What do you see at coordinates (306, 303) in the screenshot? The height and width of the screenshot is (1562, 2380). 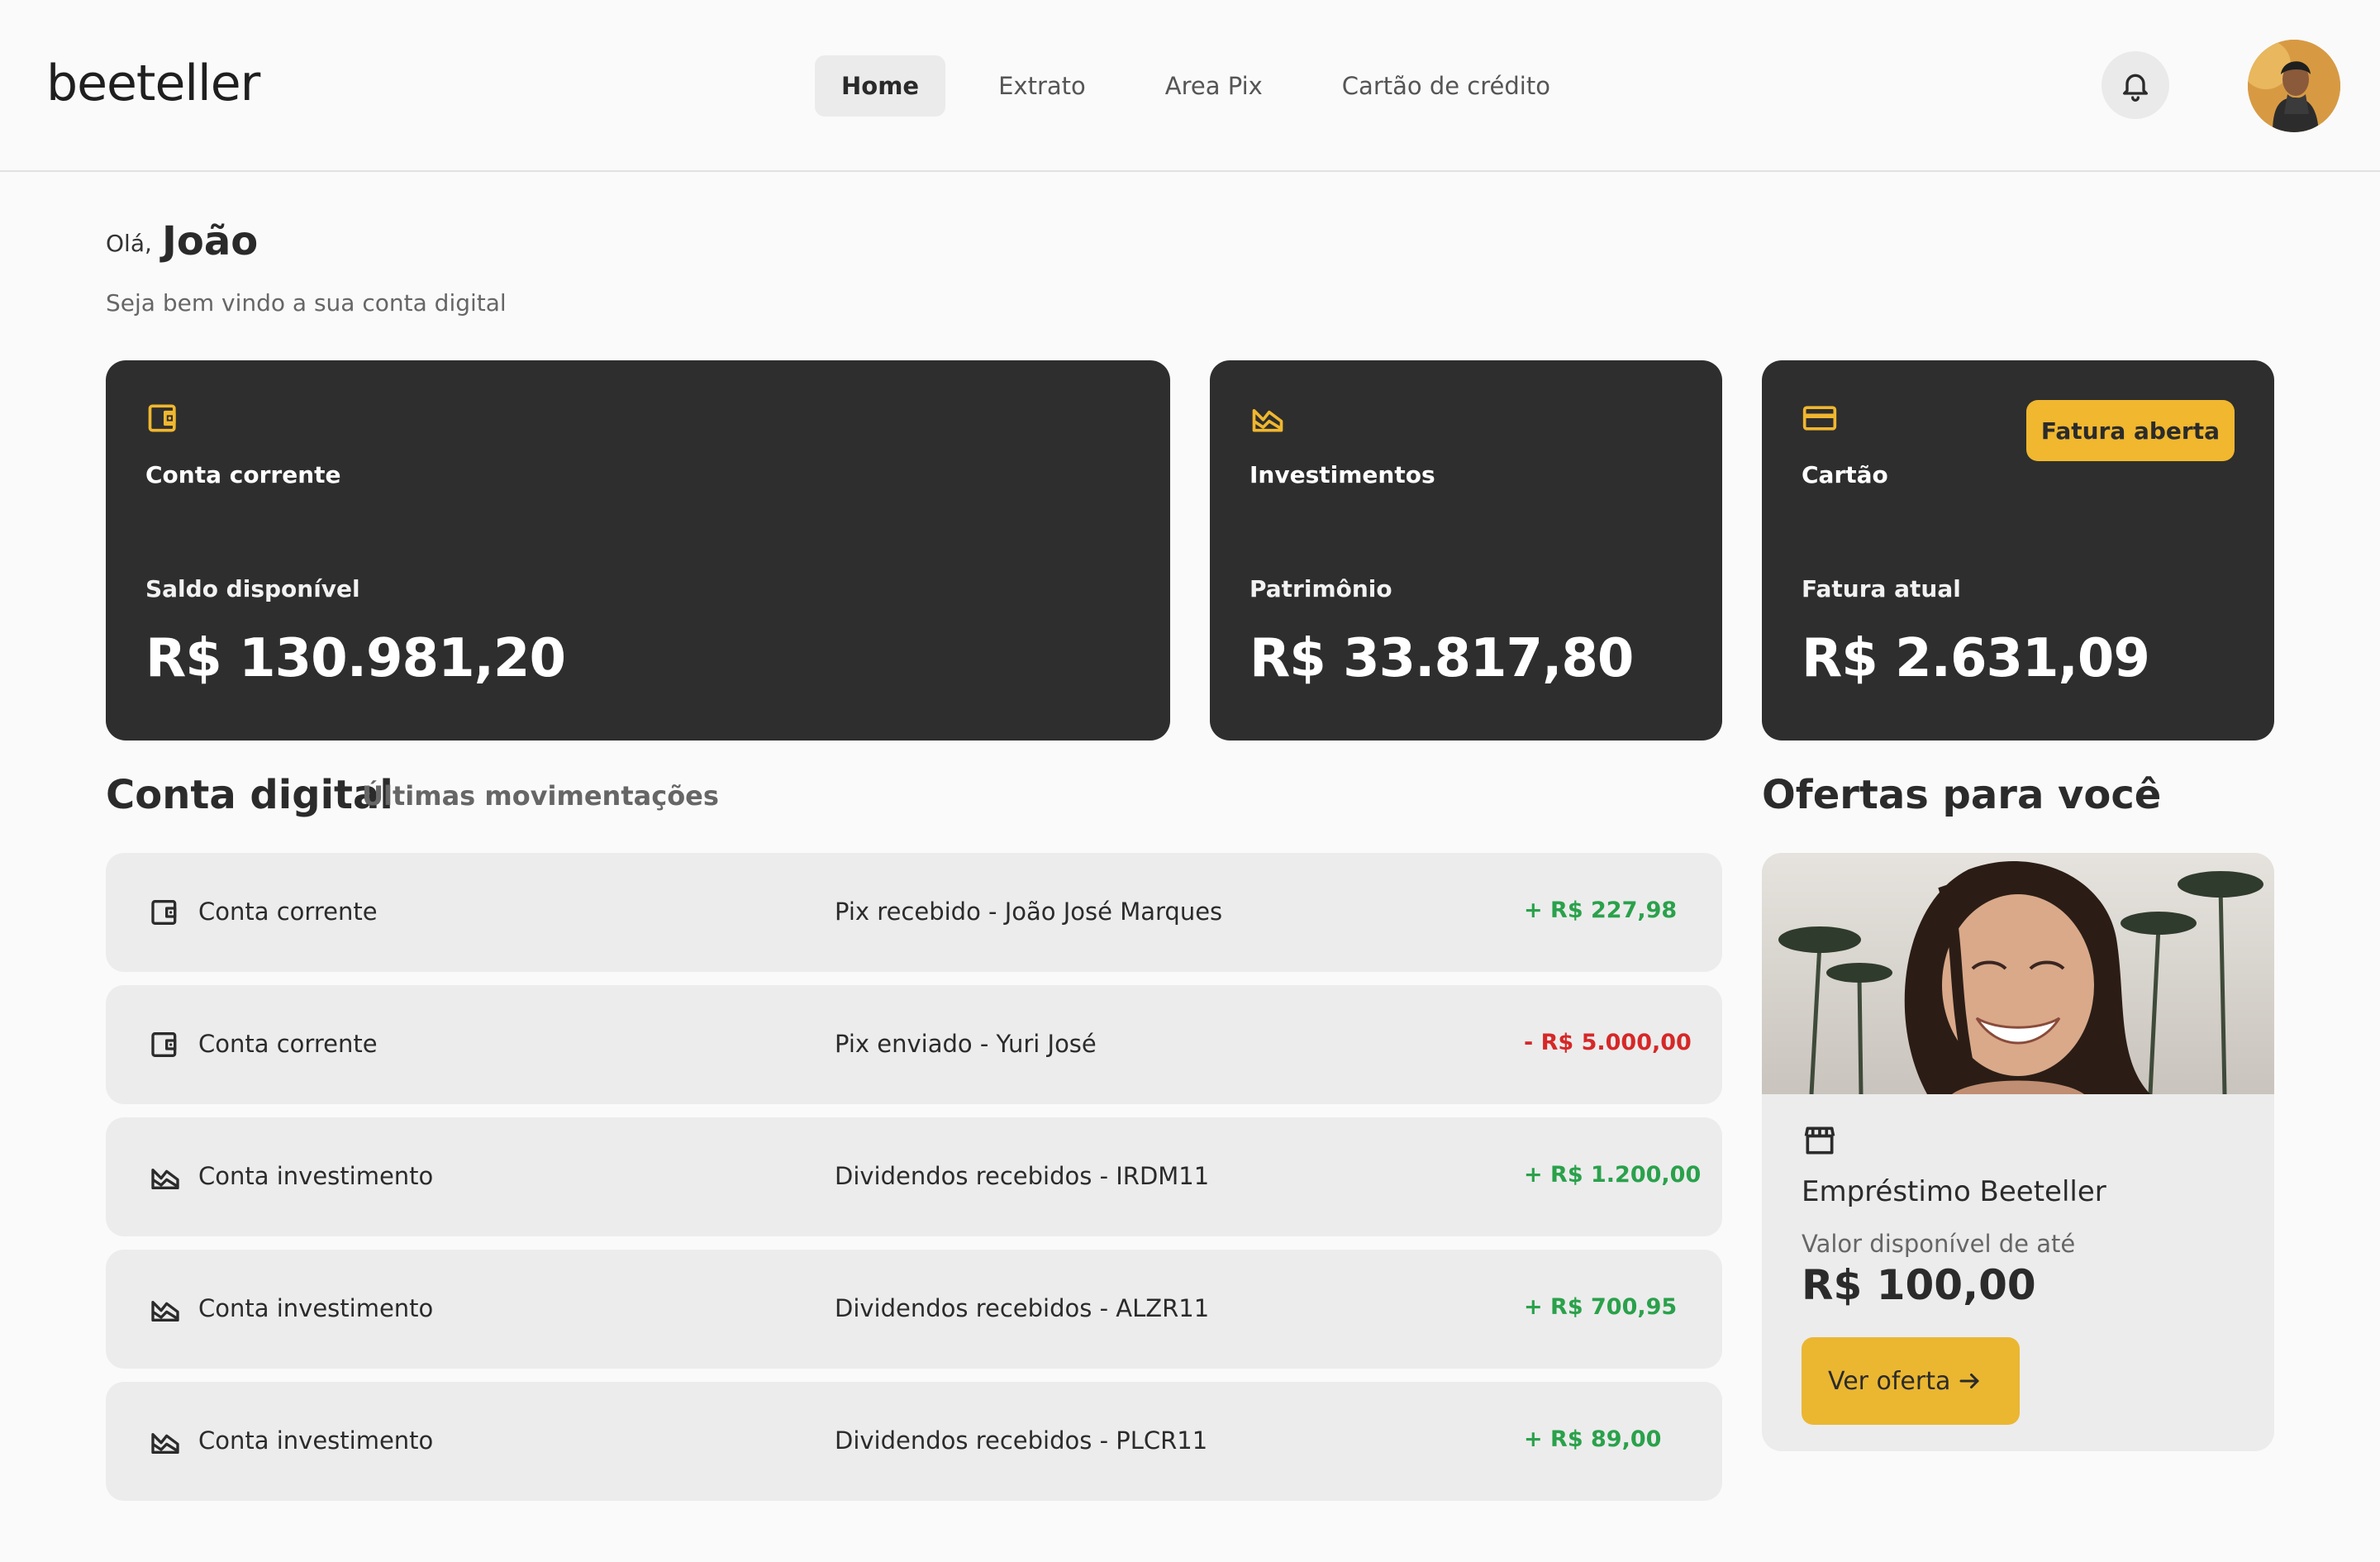 I see `greeting-subtitle: Seja bem vindo a sua conta digital` at bounding box center [306, 303].